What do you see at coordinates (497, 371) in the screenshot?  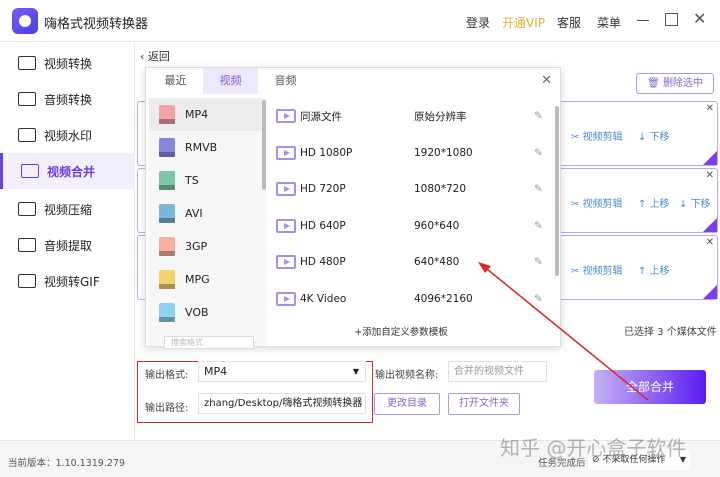 I see `output-name-input: 合并的视频文件` at bounding box center [497, 371].